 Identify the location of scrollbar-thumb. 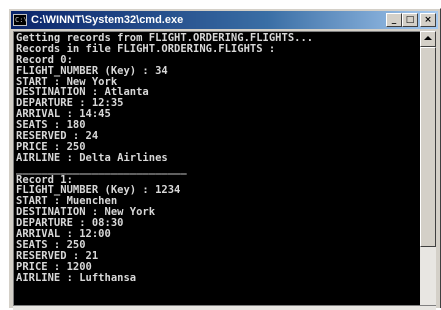
(428, 147).